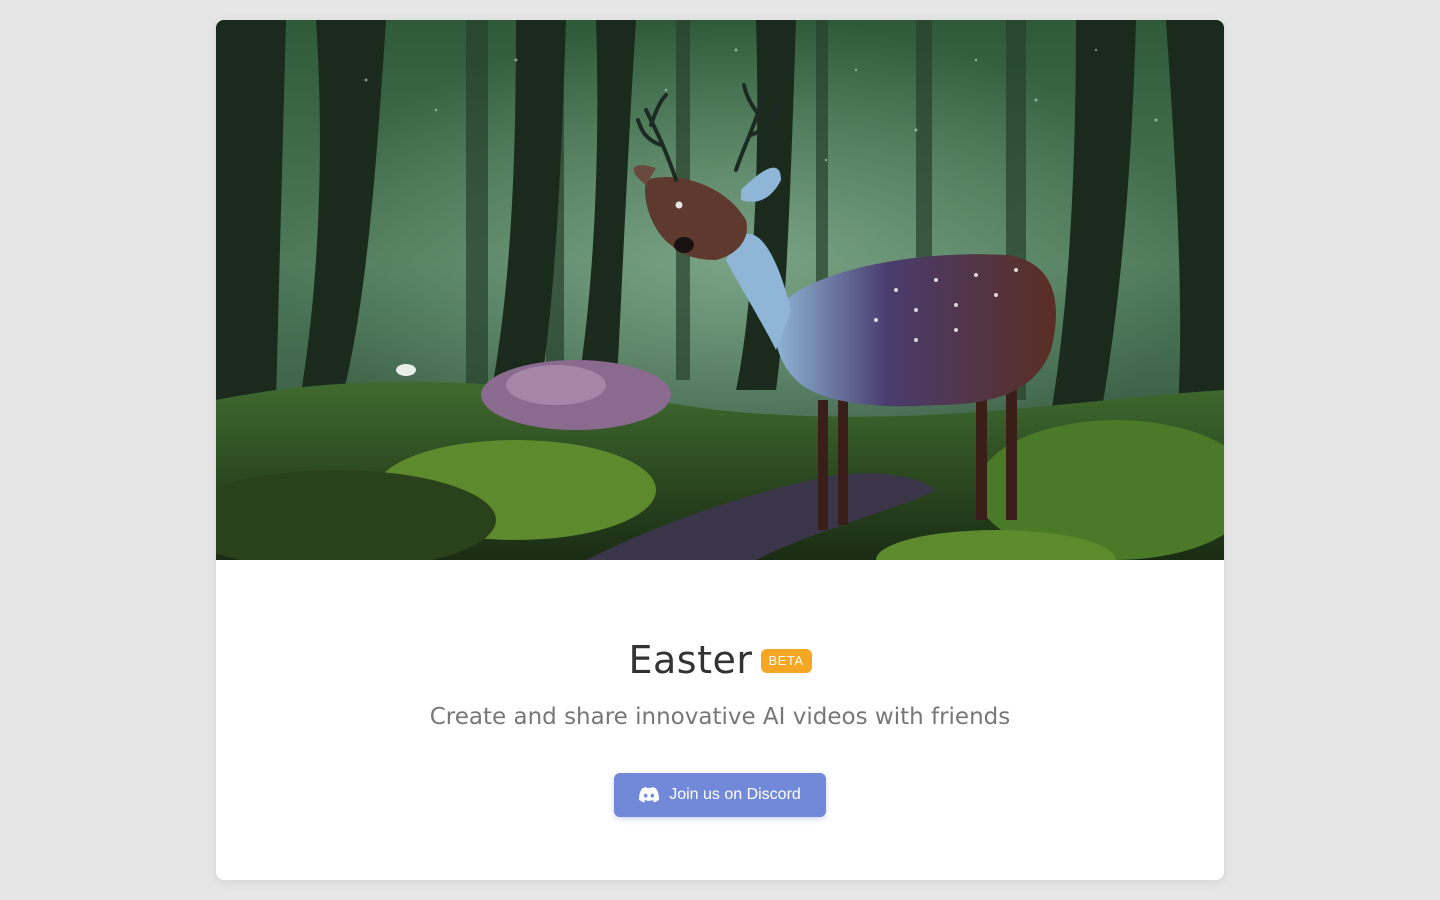 This screenshot has width=1440, height=900. I want to click on app-title: Easter, so click(690, 660).